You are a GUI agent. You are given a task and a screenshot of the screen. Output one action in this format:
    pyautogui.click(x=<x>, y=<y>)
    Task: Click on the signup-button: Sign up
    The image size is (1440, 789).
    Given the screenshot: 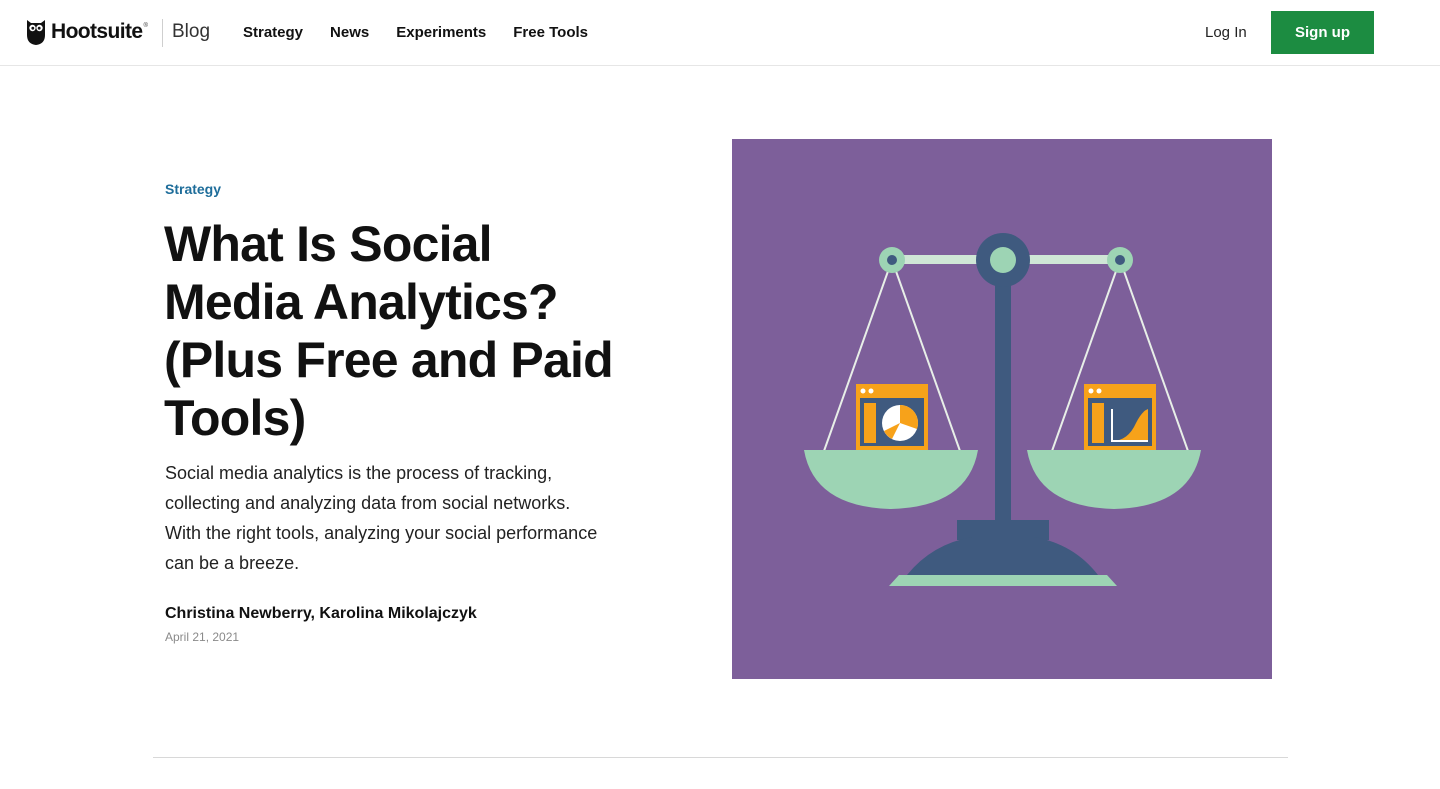 What is the action you would take?
    pyautogui.click(x=1322, y=32)
    